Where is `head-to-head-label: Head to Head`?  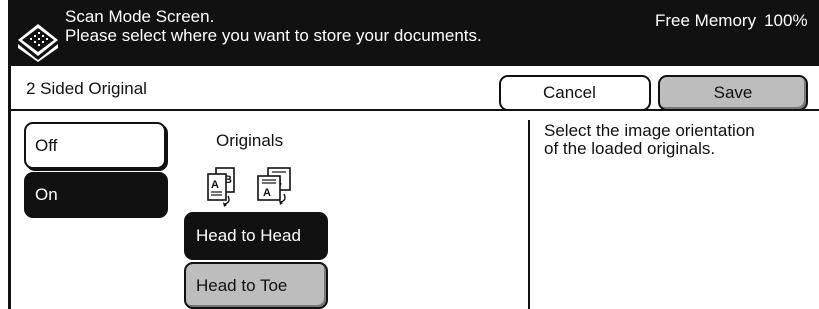
head-to-head-label: Head to Head is located at coordinates (248, 235).